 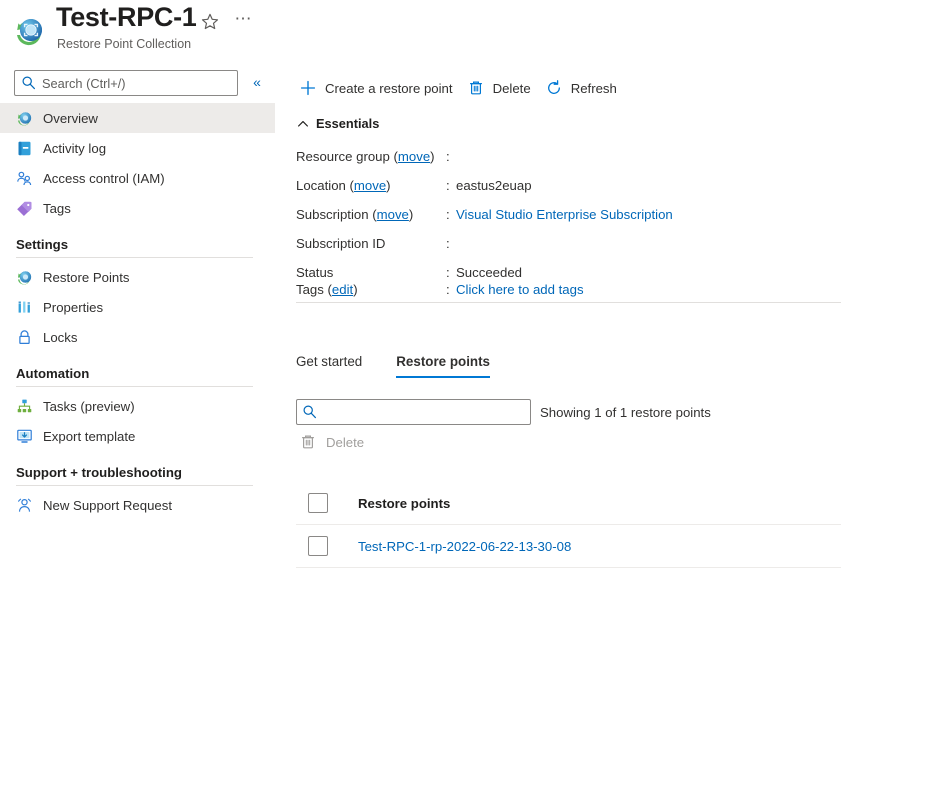 I want to click on sidebar-item-label: Tags, so click(x=57, y=208).